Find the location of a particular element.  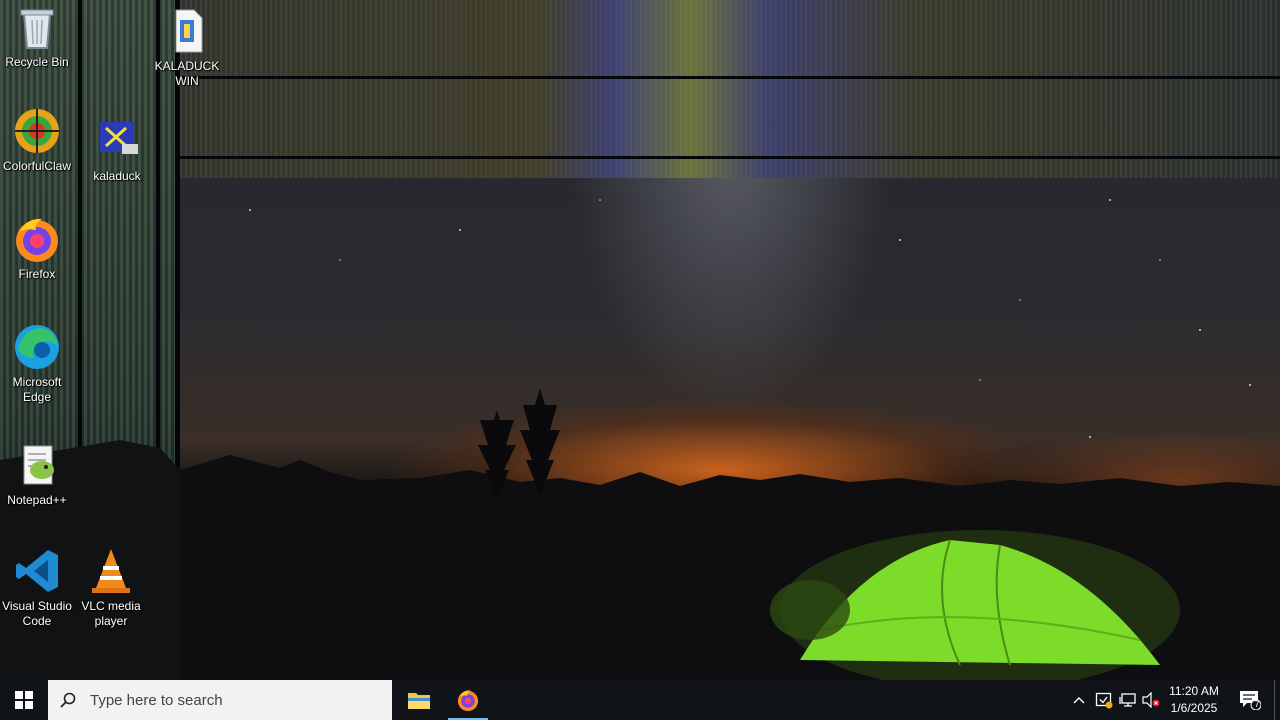

taskbar-file-explorer is located at coordinates (419, 700).